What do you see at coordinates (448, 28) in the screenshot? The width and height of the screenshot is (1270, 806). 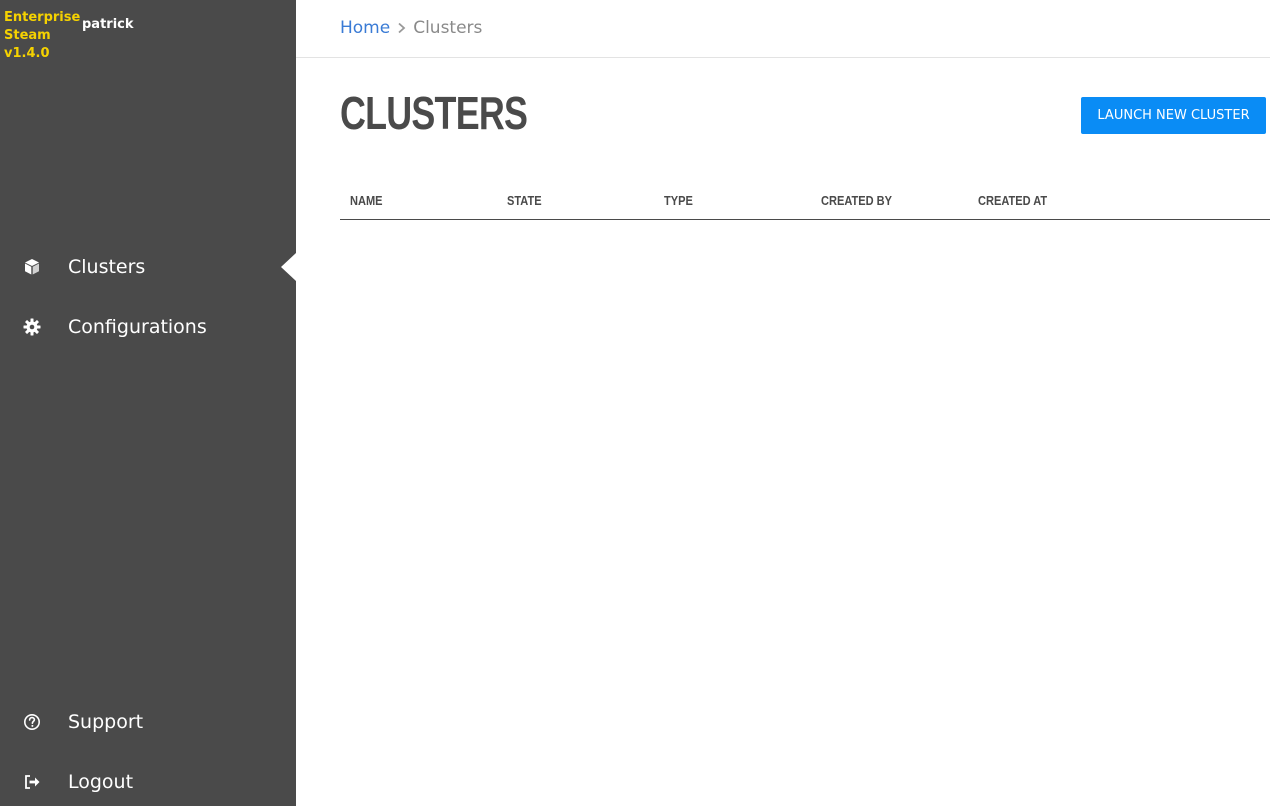 I see `breadcrumb-current: Clusters` at bounding box center [448, 28].